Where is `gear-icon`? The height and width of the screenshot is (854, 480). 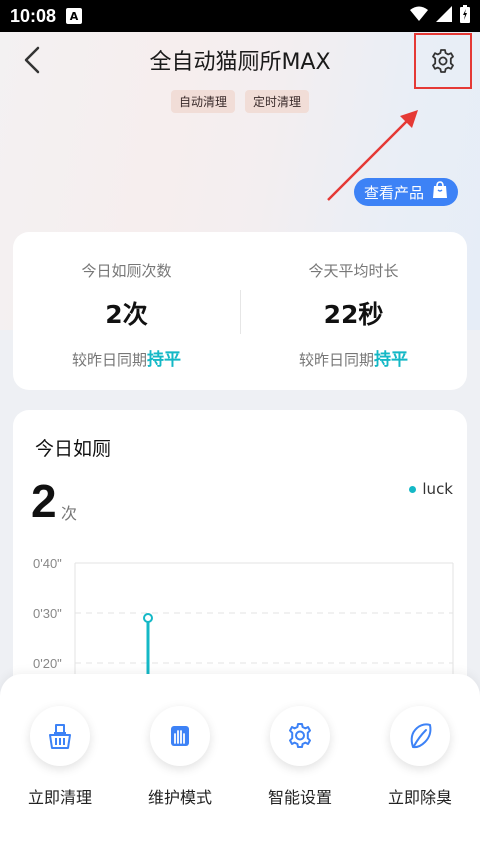
gear-icon is located at coordinates (443, 61).